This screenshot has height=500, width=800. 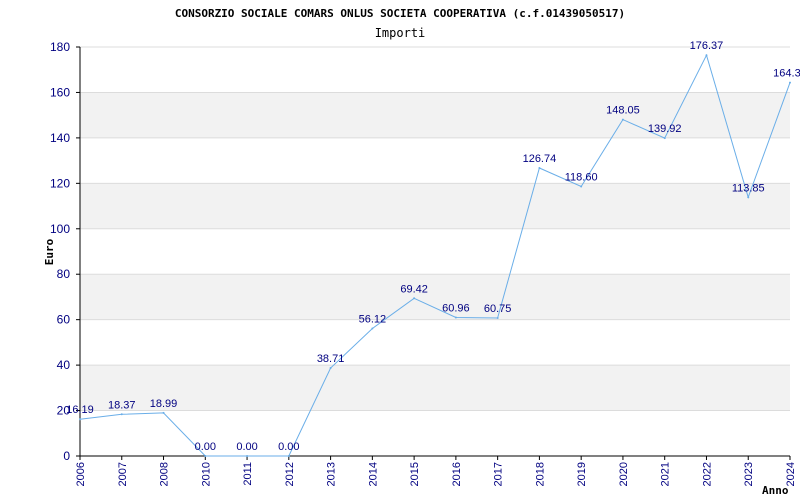 What do you see at coordinates (331, 359) in the screenshot?
I see `data-label: 38.71` at bounding box center [331, 359].